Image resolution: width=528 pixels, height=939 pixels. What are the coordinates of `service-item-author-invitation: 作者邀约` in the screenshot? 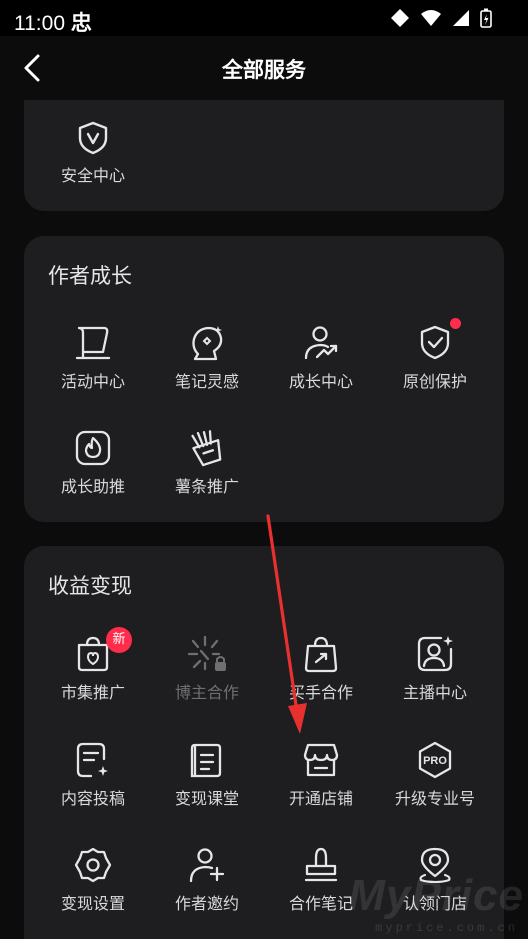 It's located at (207, 886).